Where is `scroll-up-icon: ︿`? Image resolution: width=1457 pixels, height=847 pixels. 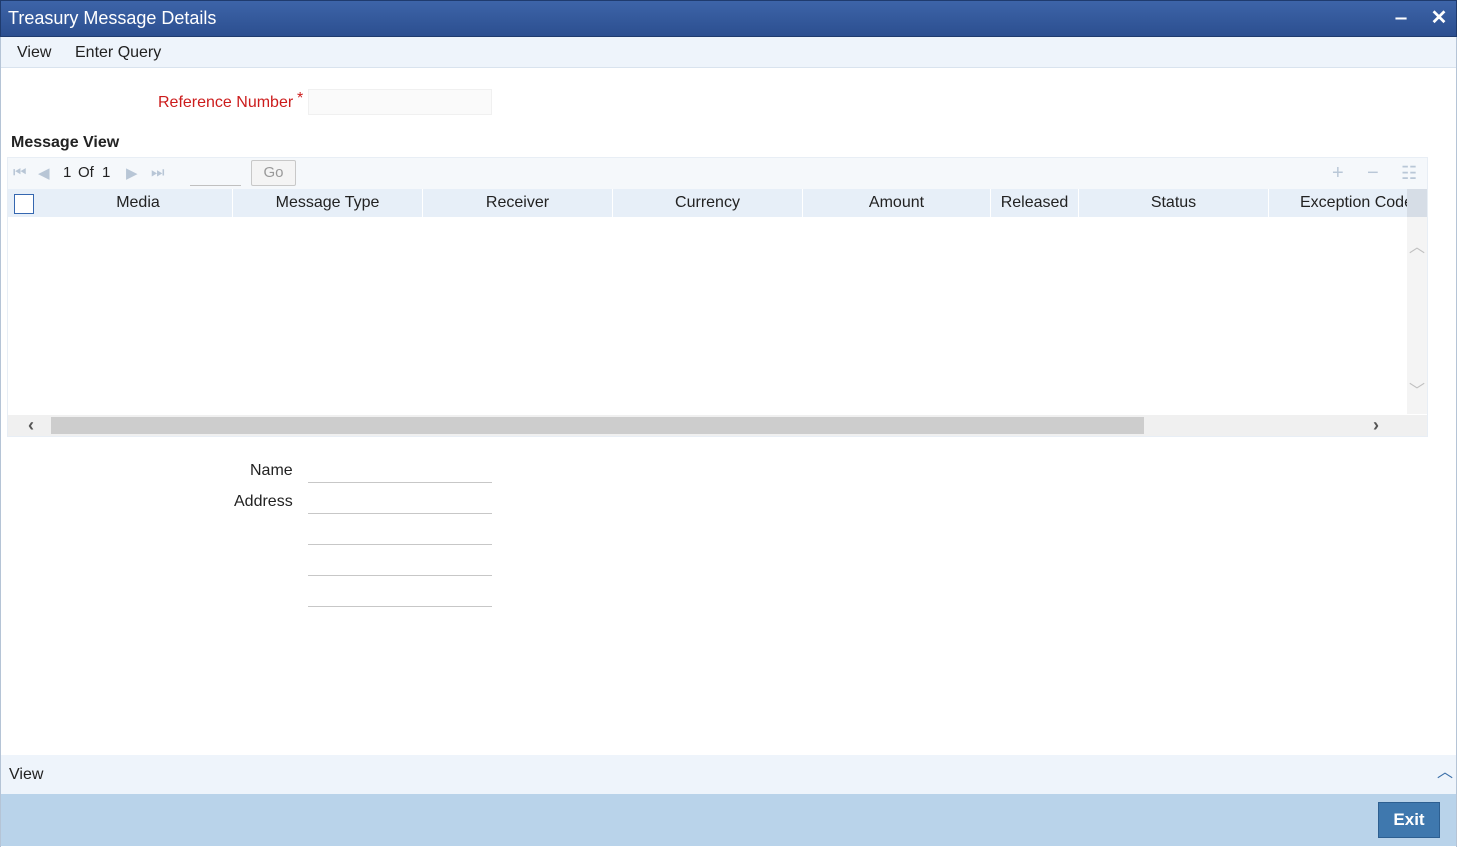
scroll-up-icon: ︿ is located at coordinates (1417, 245).